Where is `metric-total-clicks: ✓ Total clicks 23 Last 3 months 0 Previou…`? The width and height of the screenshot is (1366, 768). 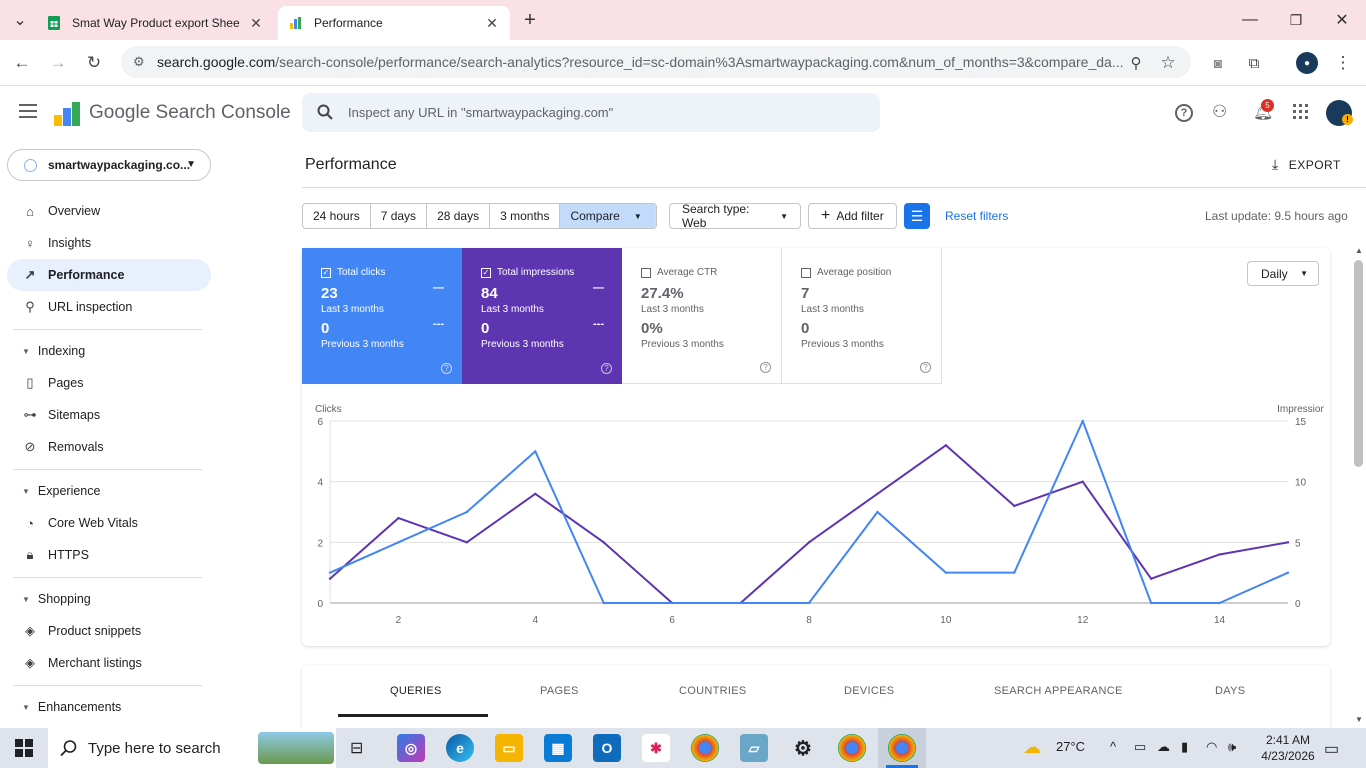
metric-total-clicks: ✓ Total clicks 23 Last 3 months 0 Previou… is located at coordinates (382, 316).